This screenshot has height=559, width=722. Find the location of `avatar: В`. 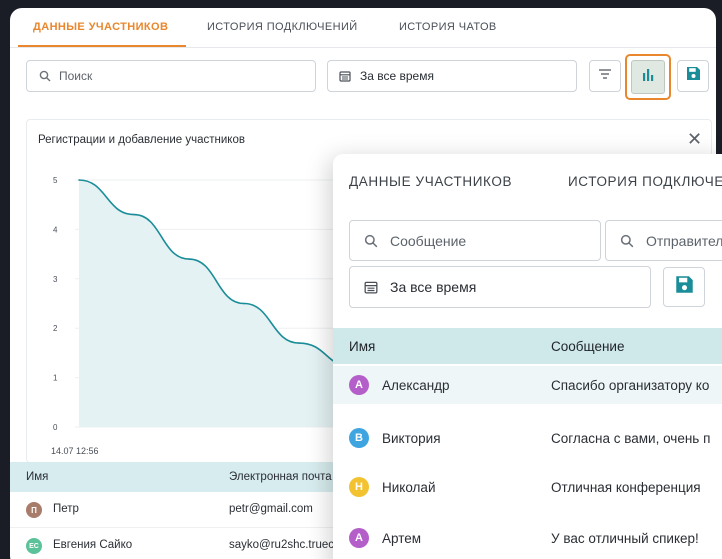

avatar: В is located at coordinates (359, 438).